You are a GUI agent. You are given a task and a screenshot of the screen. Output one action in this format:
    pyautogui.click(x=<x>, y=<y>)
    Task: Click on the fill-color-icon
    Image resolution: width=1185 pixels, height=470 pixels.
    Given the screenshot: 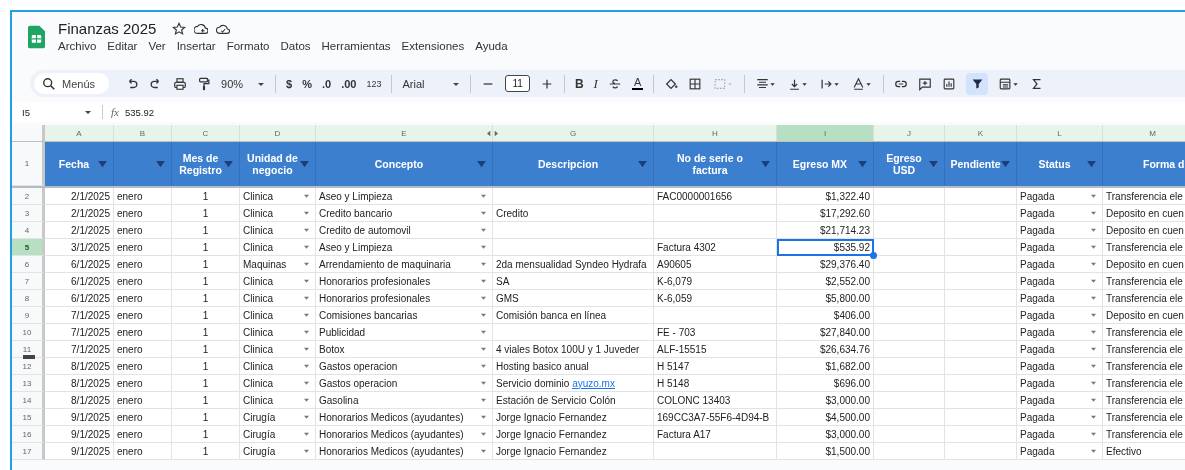 What is the action you would take?
    pyautogui.click(x=671, y=83)
    